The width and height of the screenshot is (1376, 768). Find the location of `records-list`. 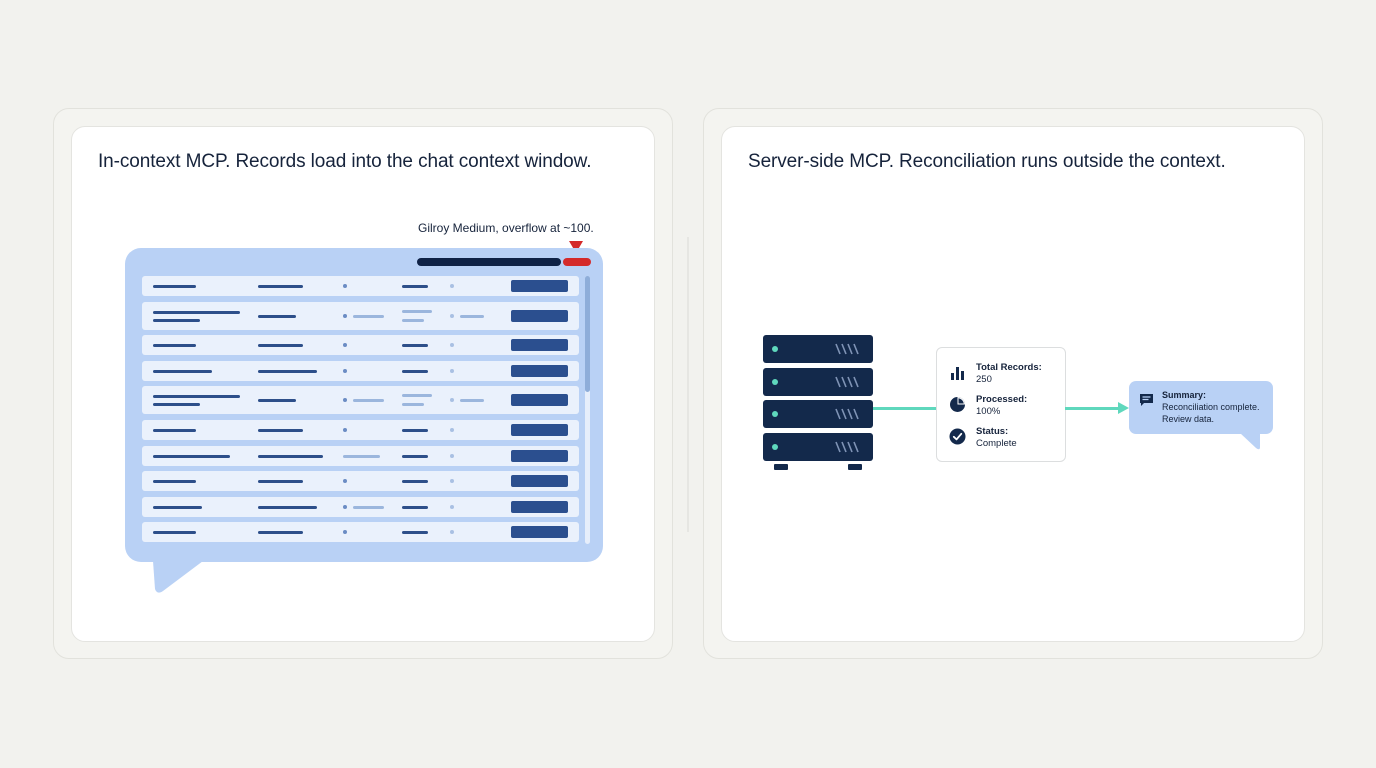

records-list is located at coordinates (360, 412).